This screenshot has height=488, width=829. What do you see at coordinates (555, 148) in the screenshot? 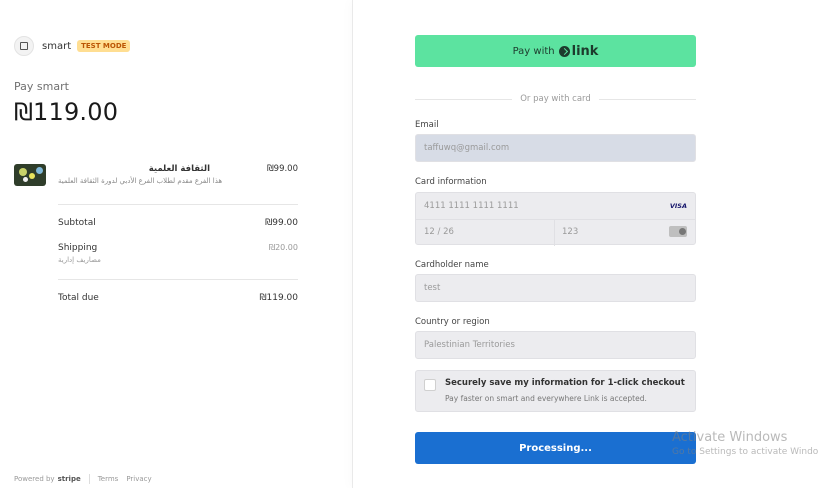
I see `email-field: taffuwq@gmail.com` at bounding box center [555, 148].